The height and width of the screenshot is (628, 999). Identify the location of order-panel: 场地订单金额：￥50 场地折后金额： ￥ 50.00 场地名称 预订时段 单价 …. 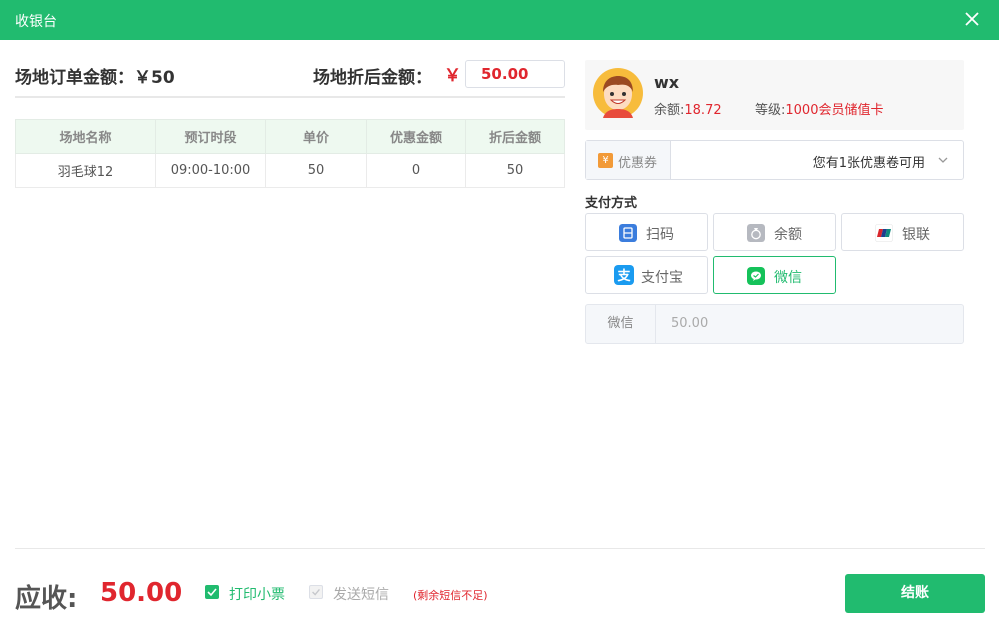
(290, 114).